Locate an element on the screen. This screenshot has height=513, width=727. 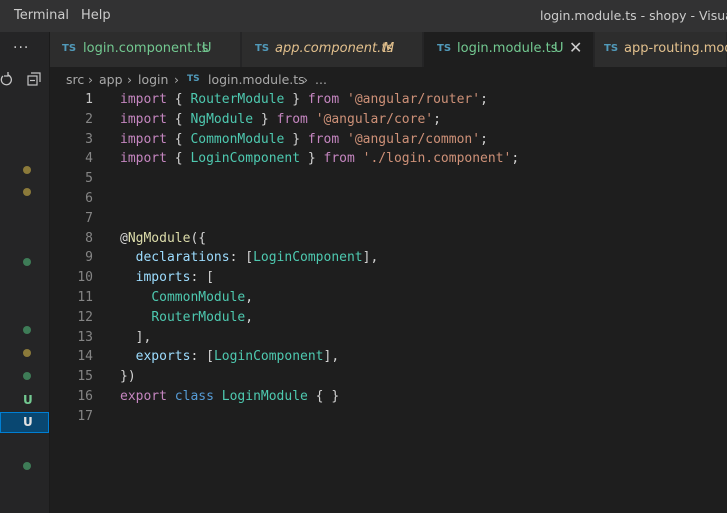
collapse-all-icon is located at coordinates (34, 79).